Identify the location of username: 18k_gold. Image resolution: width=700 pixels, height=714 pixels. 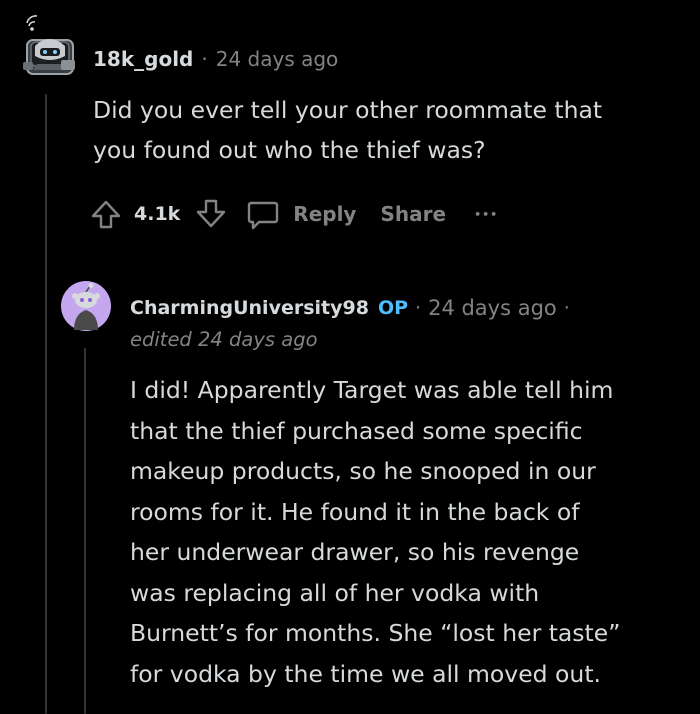
(143, 59).